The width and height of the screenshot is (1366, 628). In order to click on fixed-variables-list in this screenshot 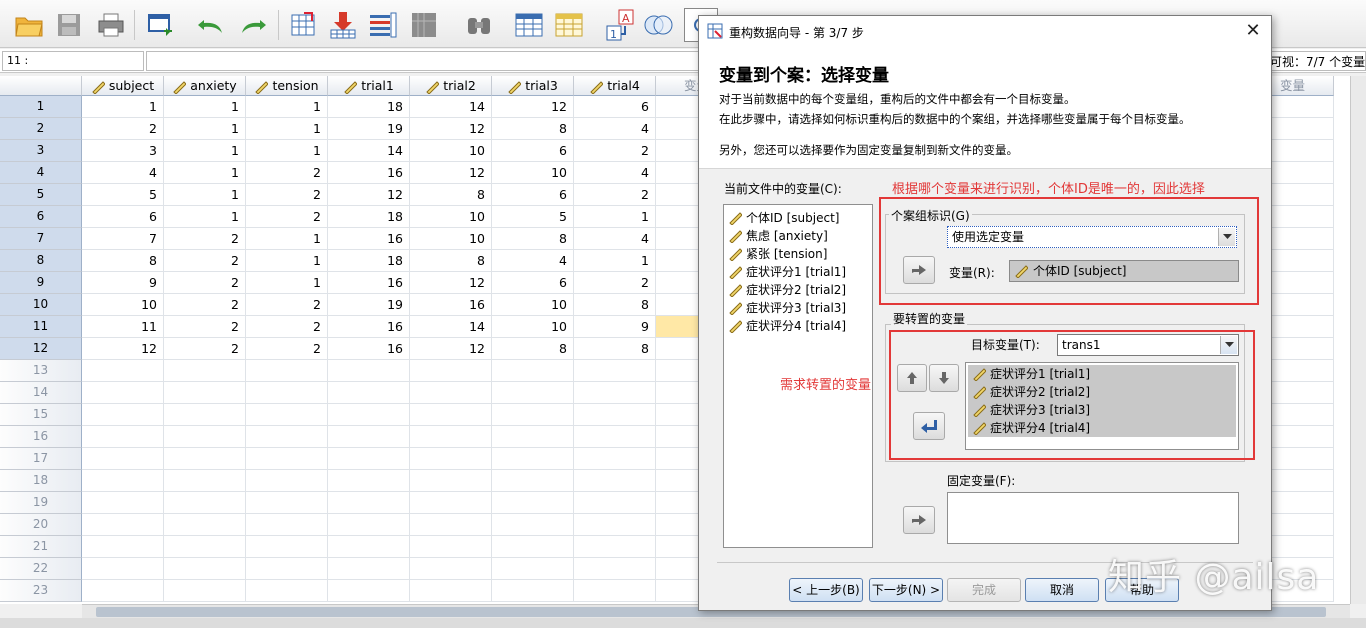, I will do `click(1093, 518)`.